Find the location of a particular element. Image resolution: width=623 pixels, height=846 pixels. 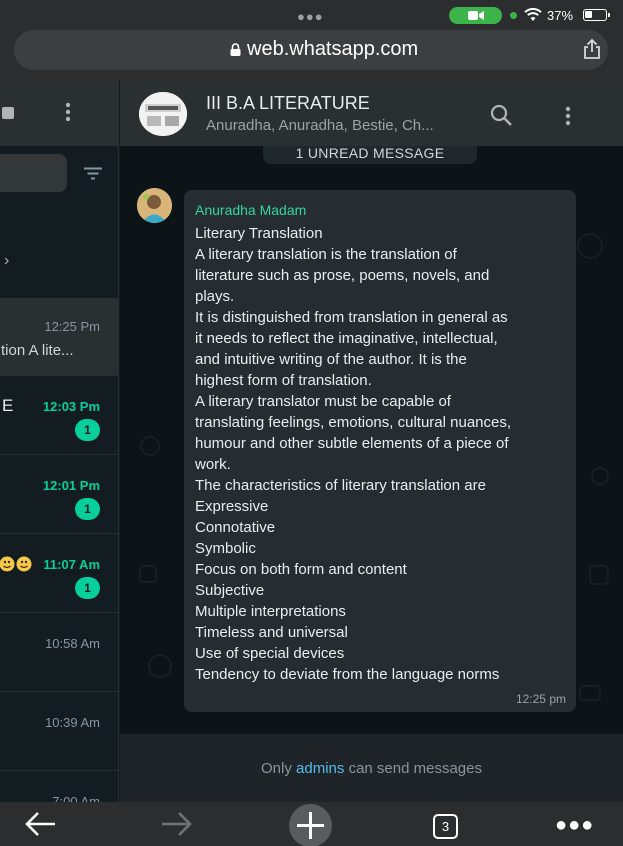

chat-list-item: E 12:03 Pm 1 is located at coordinates (59, 416).